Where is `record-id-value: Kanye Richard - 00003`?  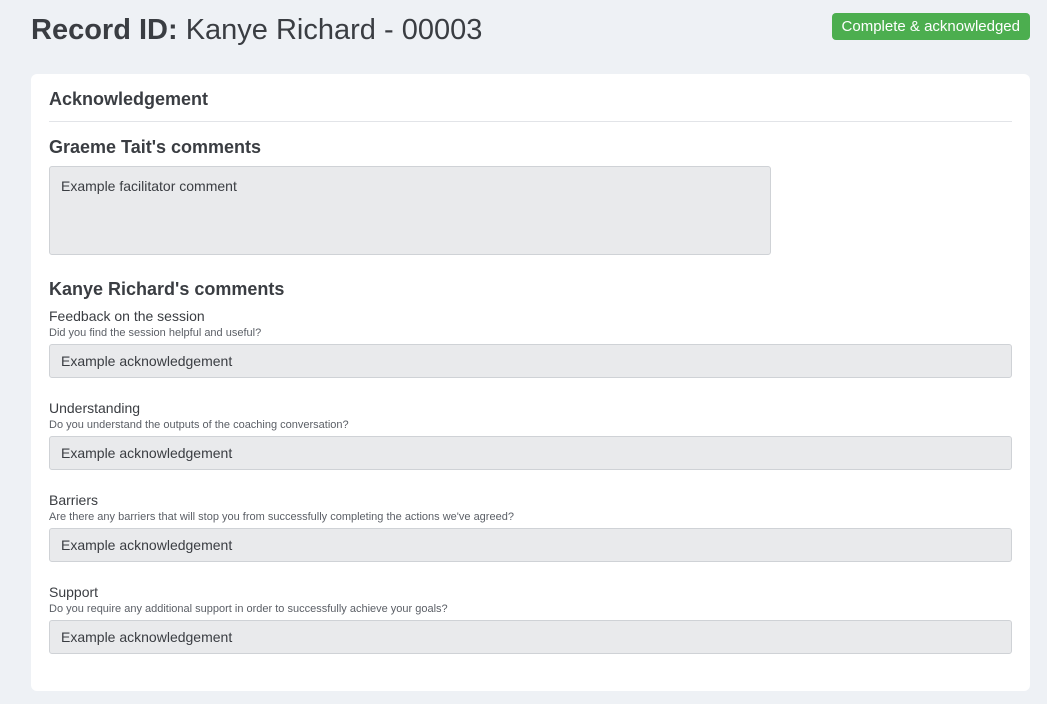 record-id-value: Kanye Richard - 00003 is located at coordinates (334, 30).